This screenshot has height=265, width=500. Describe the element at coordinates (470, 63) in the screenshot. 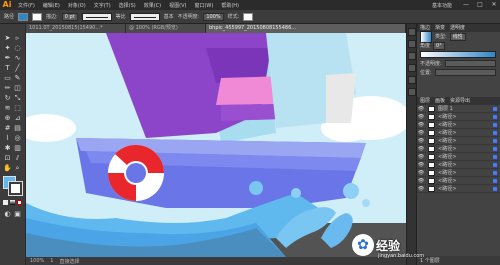

I see `opacity-field` at that location.